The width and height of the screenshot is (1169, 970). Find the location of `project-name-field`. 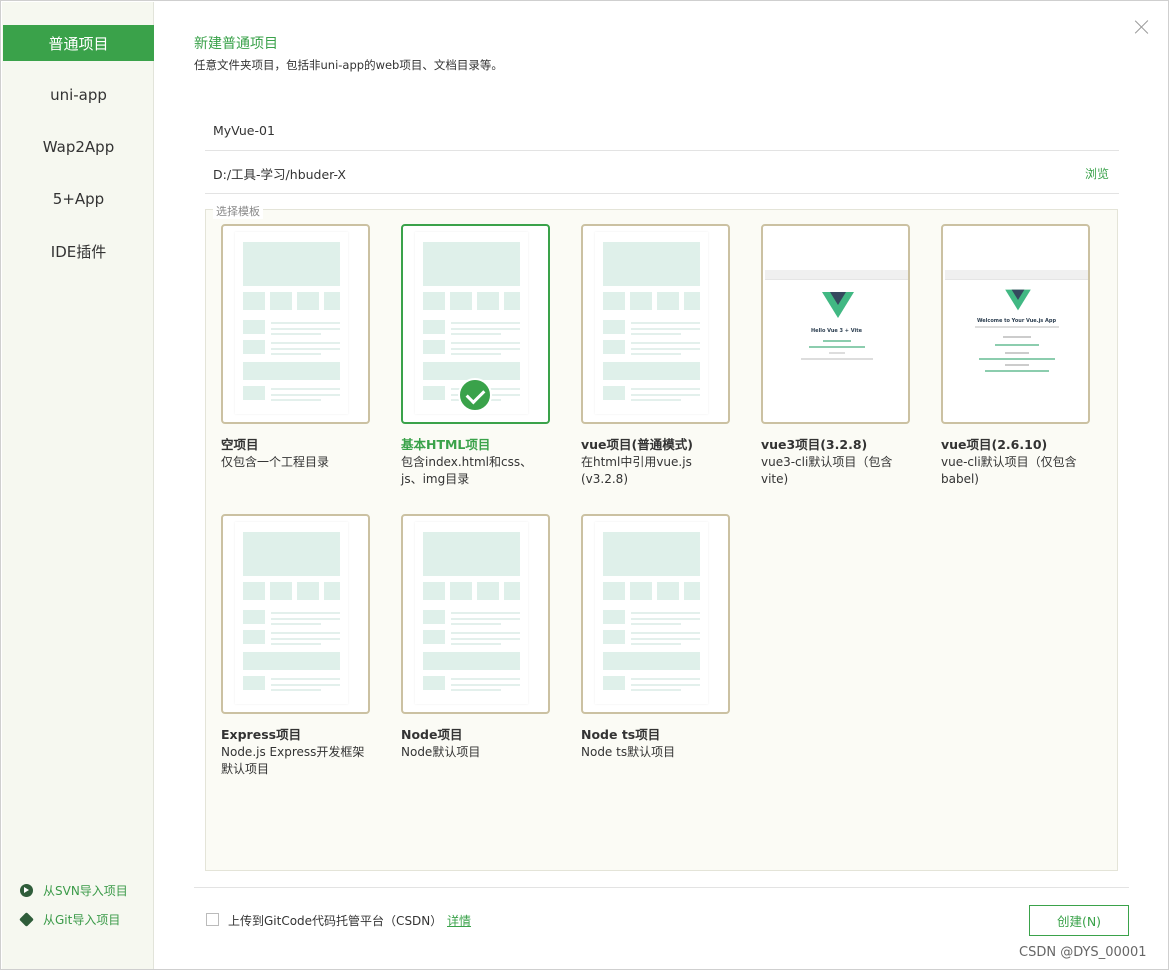

project-name-field is located at coordinates (662, 131).